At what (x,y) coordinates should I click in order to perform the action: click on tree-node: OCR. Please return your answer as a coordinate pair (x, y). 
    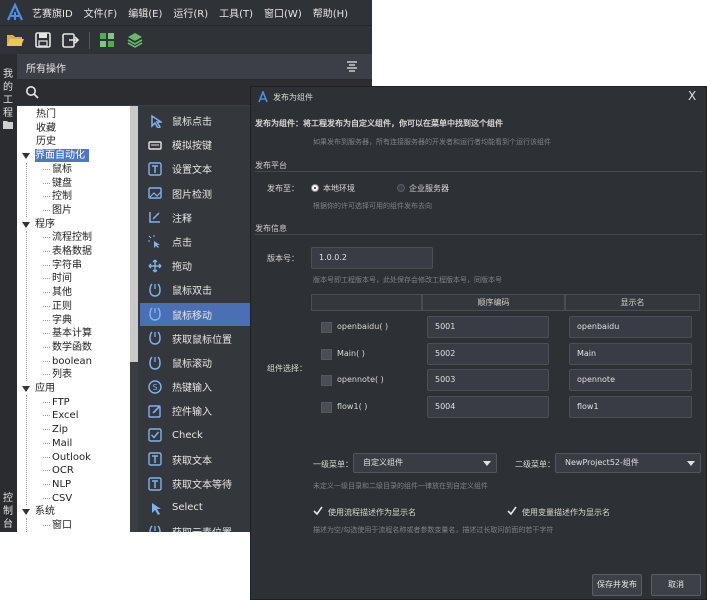
    Looking at the image, I should click on (63, 470).